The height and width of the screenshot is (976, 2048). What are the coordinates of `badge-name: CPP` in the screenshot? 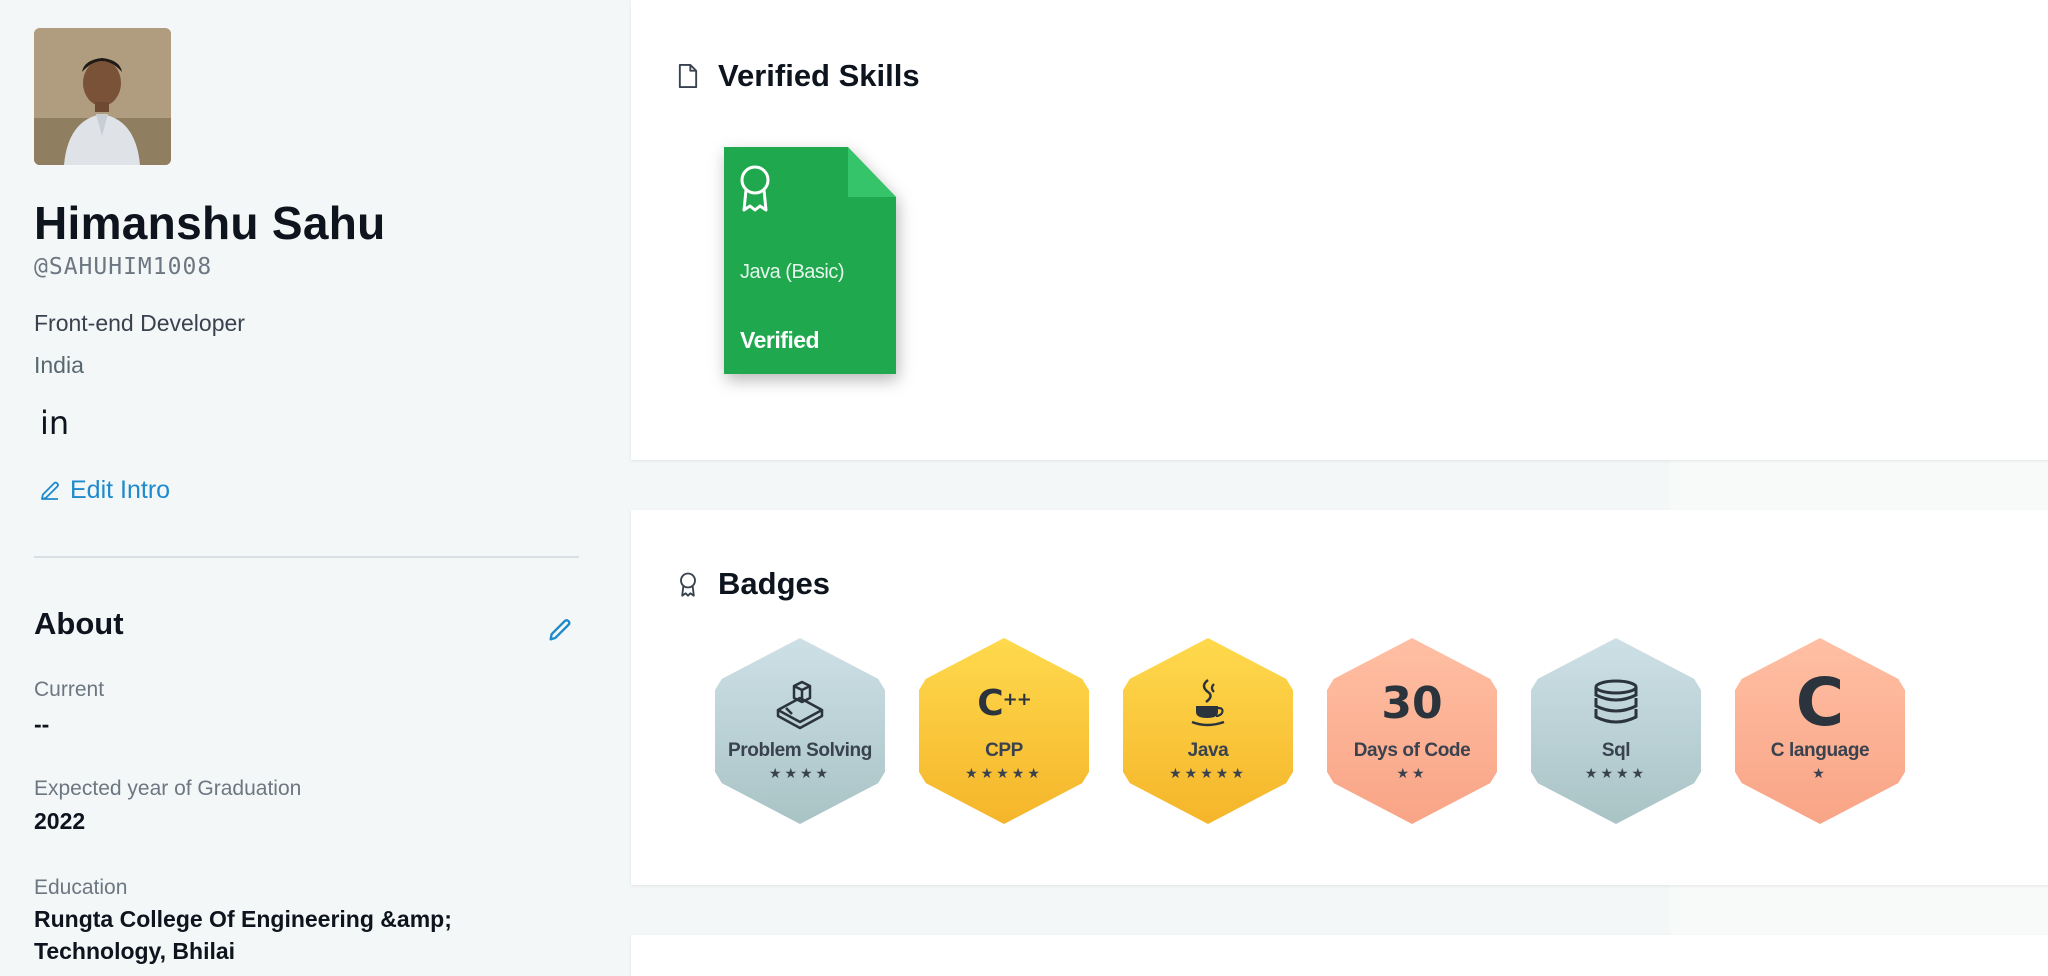 It's located at (1004, 750).